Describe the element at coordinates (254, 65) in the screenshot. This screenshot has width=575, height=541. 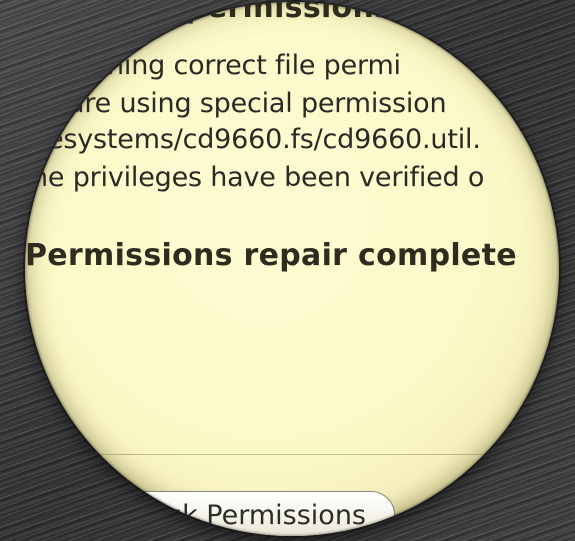
I see `log-line: ning correct file permi` at that location.